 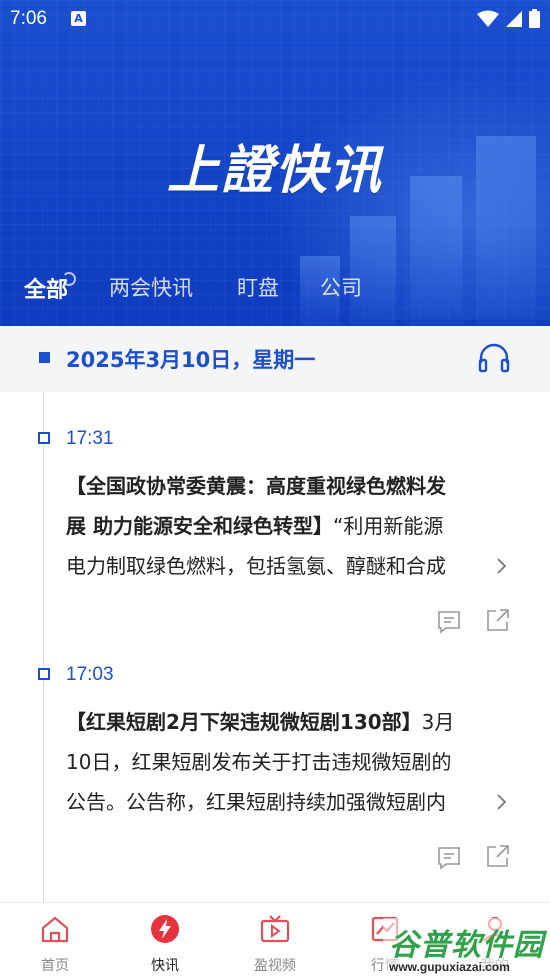 What do you see at coordinates (488, 18) in the screenshot?
I see `wifi-icon` at bounding box center [488, 18].